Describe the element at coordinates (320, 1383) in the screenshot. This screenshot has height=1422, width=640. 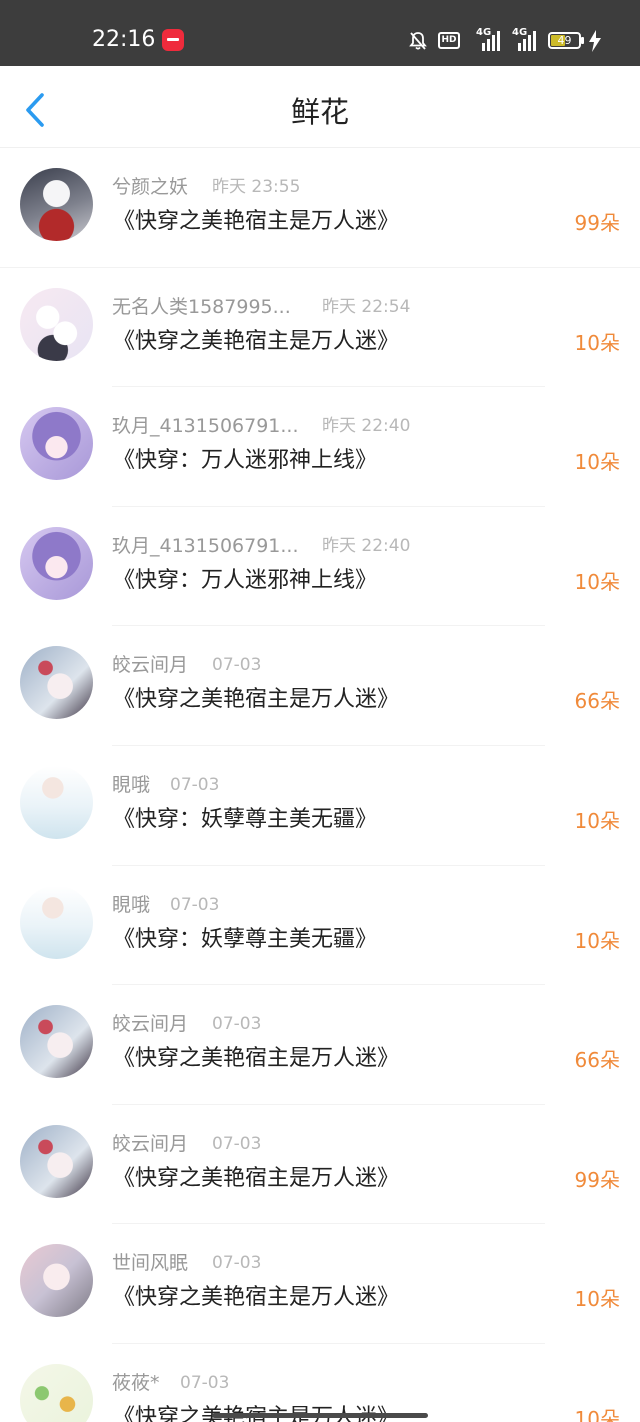
I see `list-item: 莜莜* 07-03 《快穿之美艳宿主是万人迷》 10朵` at that location.